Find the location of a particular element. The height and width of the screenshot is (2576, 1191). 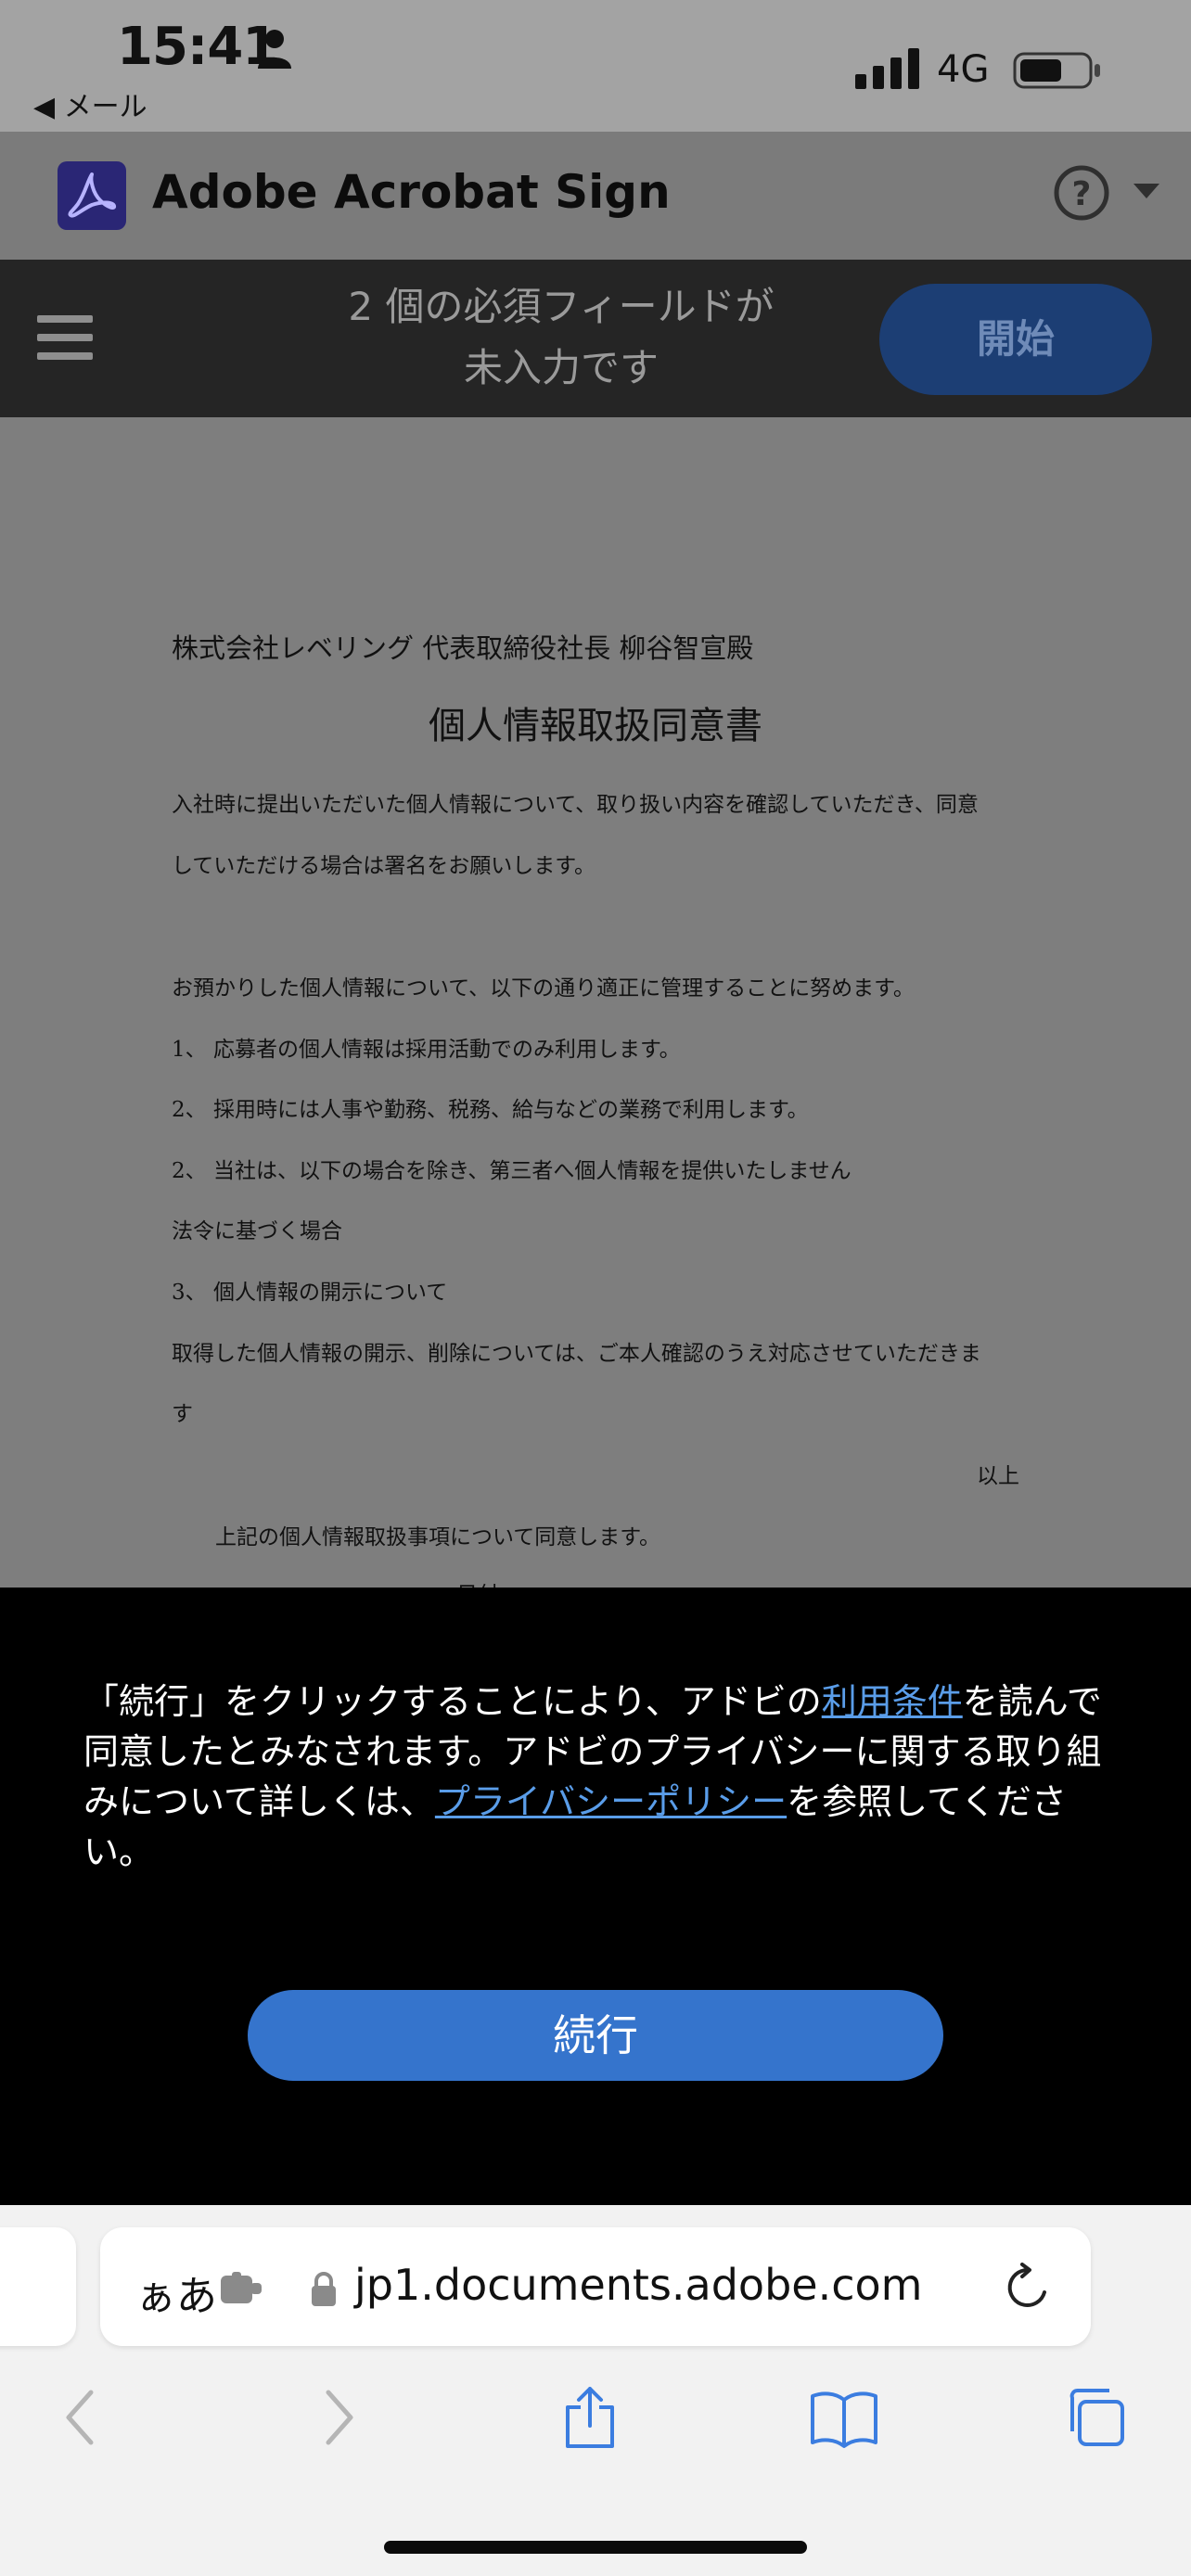

tabs-icon is located at coordinates (1095, 2418).